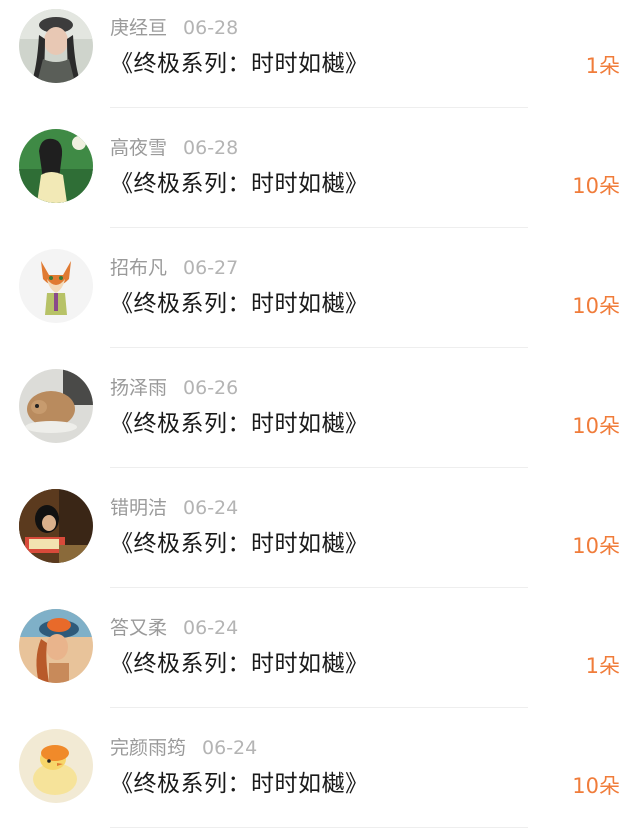 Image resolution: width=640 pixels, height=840 pixels. I want to click on item-date: 06-27, so click(211, 268).